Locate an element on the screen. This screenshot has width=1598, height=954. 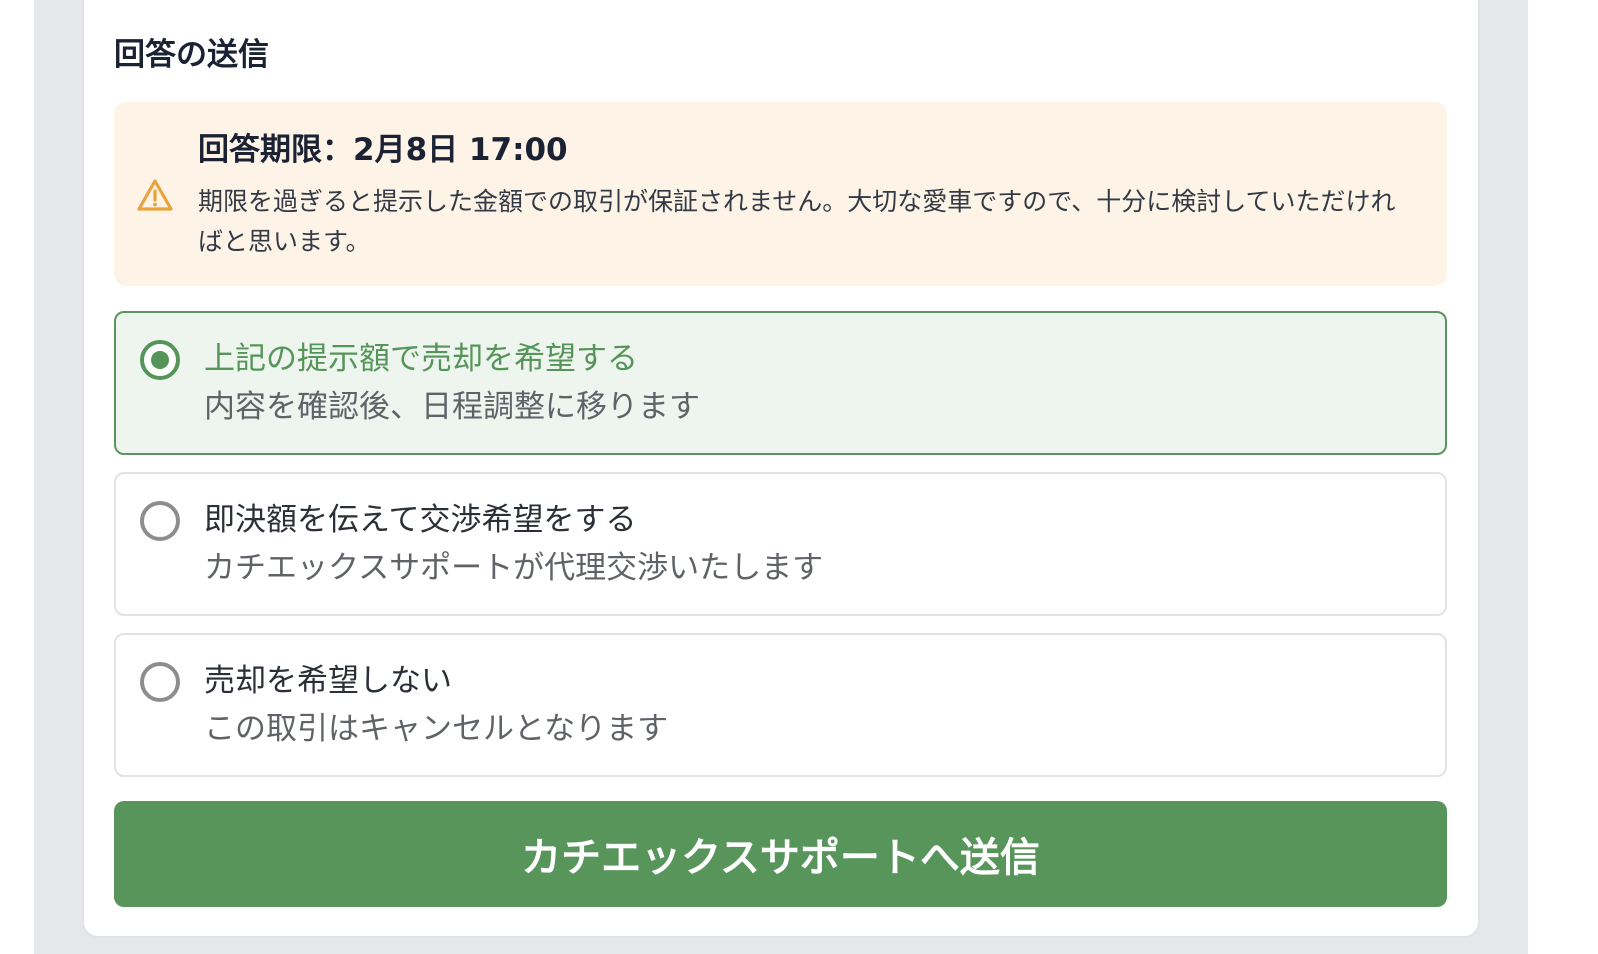
section-title: 回答の送信 is located at coordinates (191, 55).